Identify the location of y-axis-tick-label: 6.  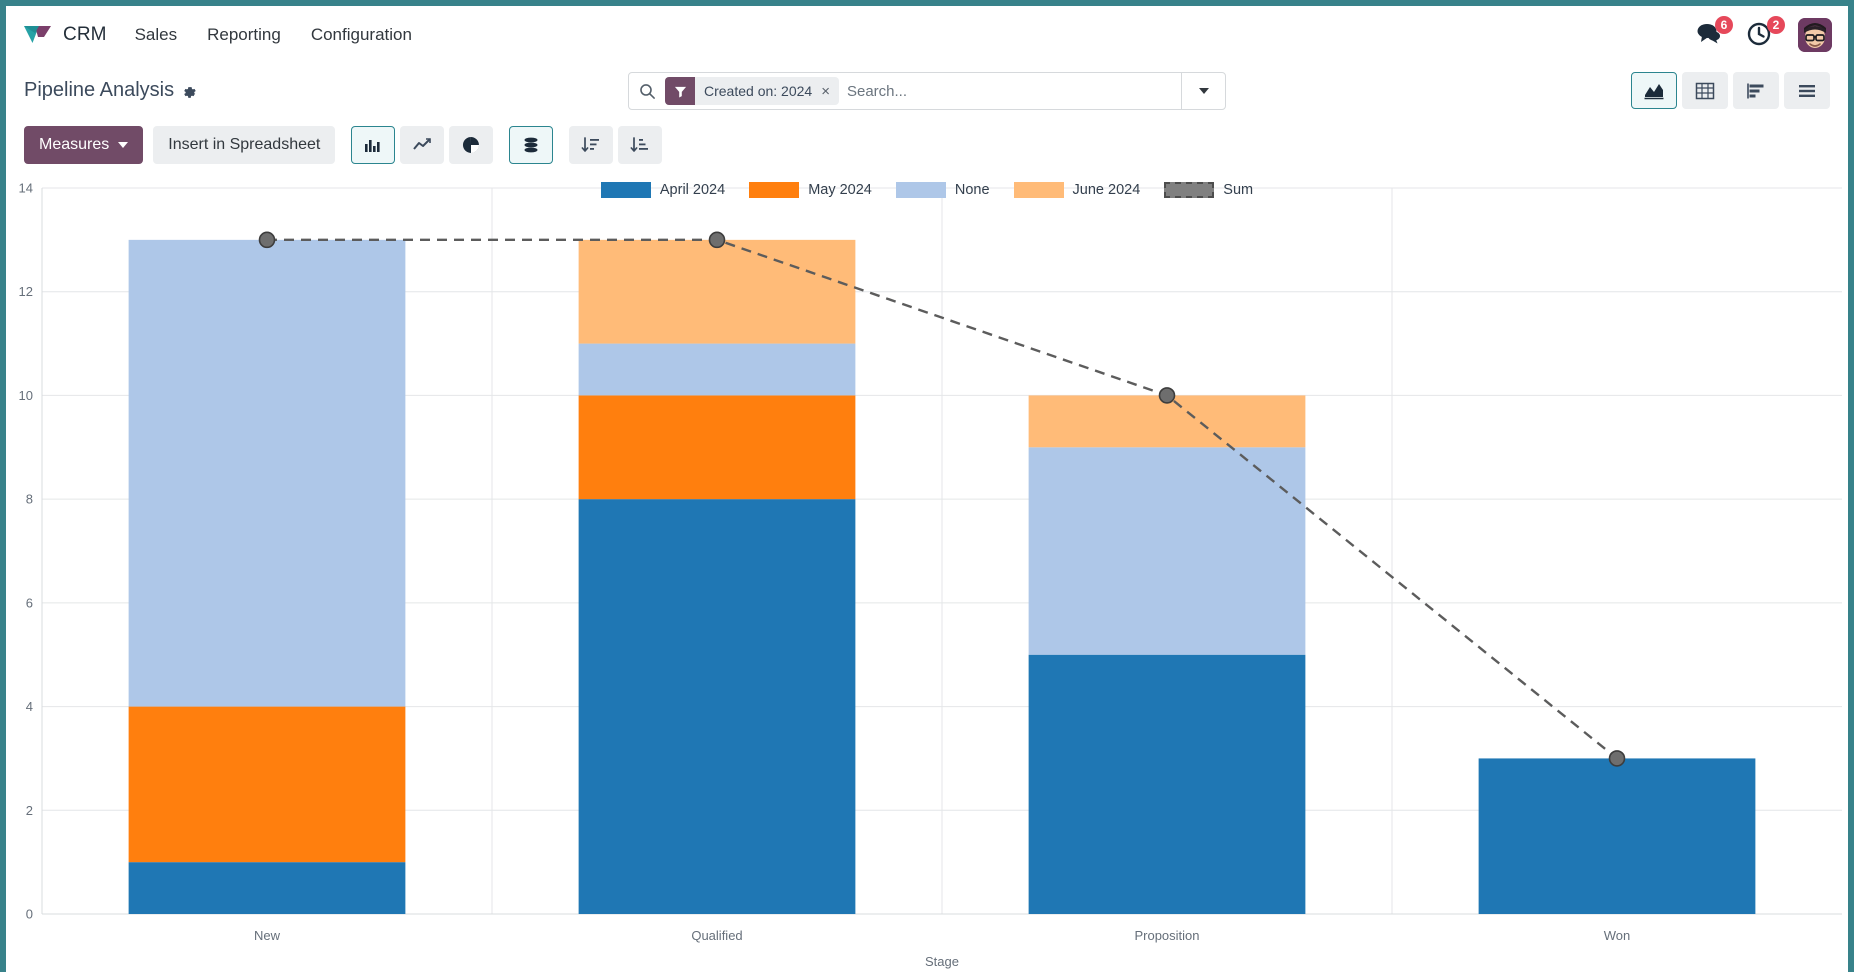
(29, 602).